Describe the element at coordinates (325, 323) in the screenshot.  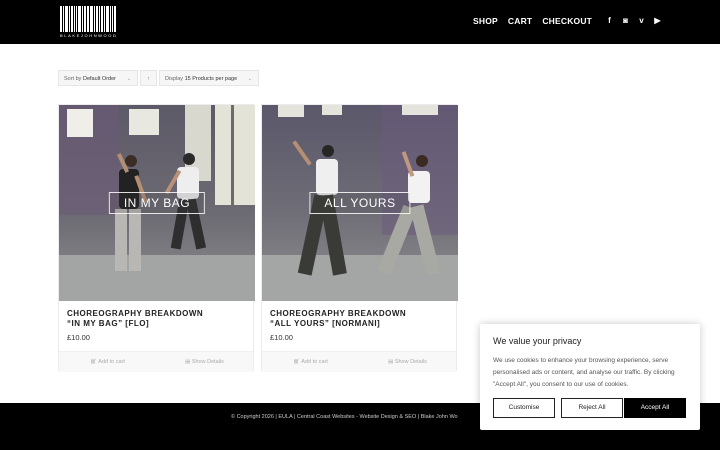
I see `product-title-line2: “ALL YOURS” [NORMANI]` at that location.